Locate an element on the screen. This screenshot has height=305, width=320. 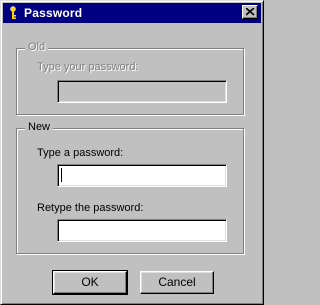
window-title: Password is located at coordinates (53, 13).